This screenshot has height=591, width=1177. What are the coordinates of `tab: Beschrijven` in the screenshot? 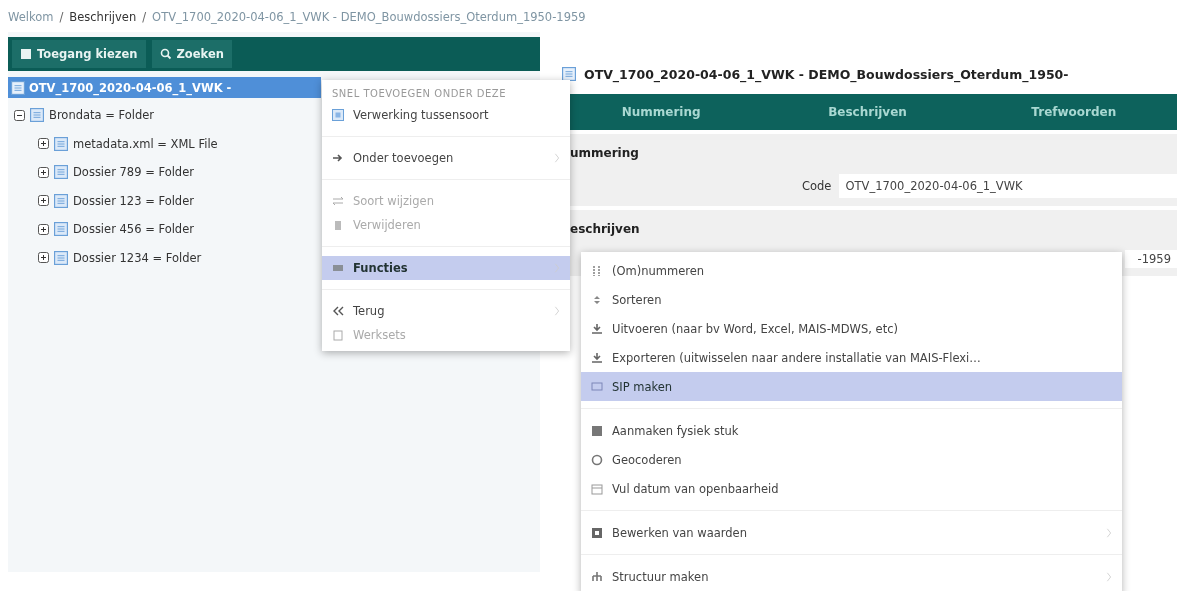 It's located at (867, 112).